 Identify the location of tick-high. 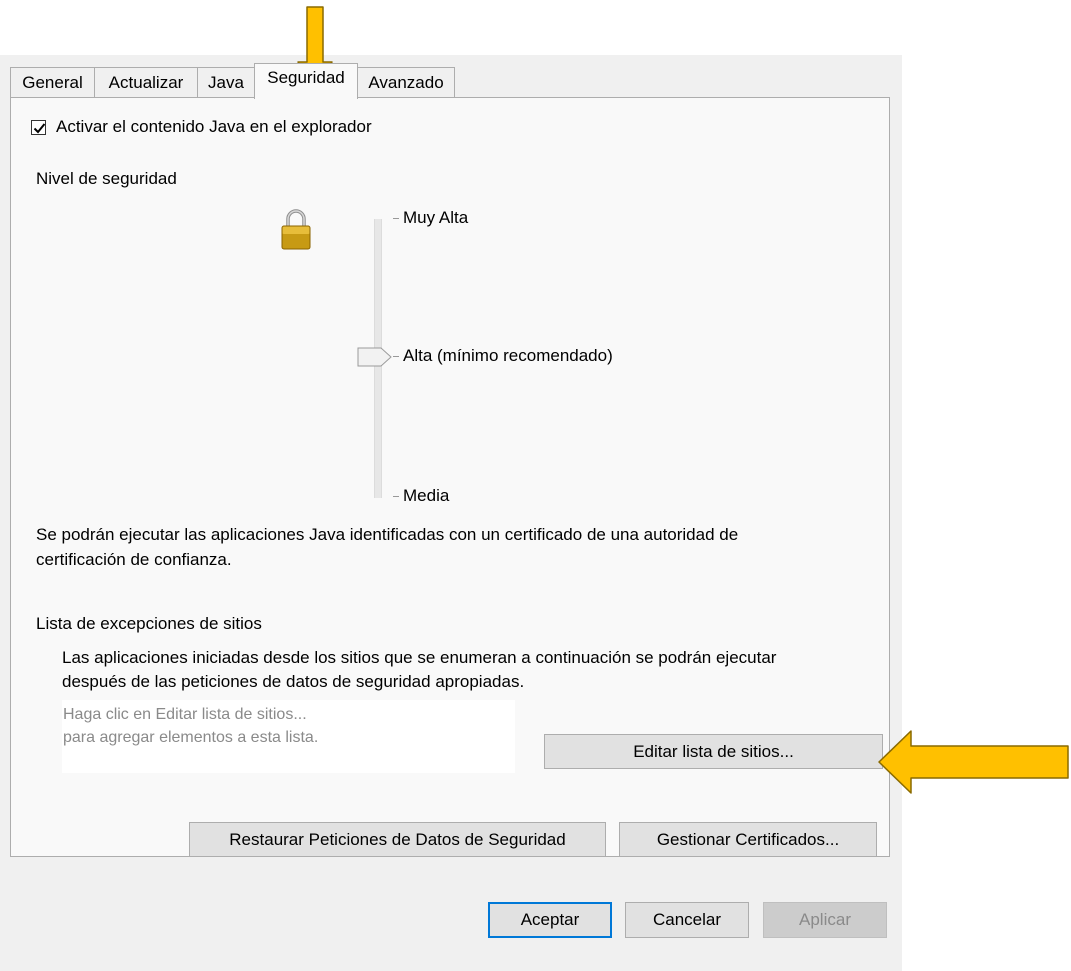
(396, 356).